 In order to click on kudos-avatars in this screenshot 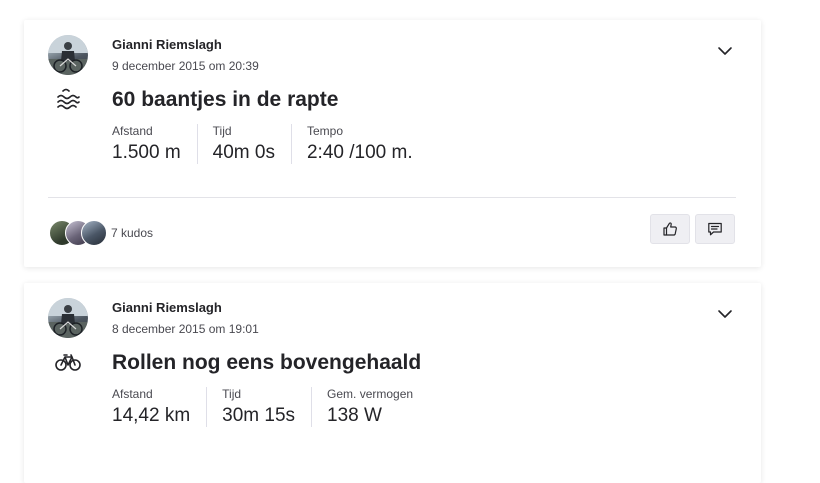, I will do `click(78, 233)`.